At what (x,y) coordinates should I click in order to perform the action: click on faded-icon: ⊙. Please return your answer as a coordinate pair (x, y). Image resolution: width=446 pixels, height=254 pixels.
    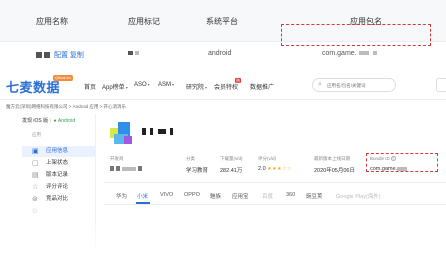
    Looking at the image, I should click on (35, 211).